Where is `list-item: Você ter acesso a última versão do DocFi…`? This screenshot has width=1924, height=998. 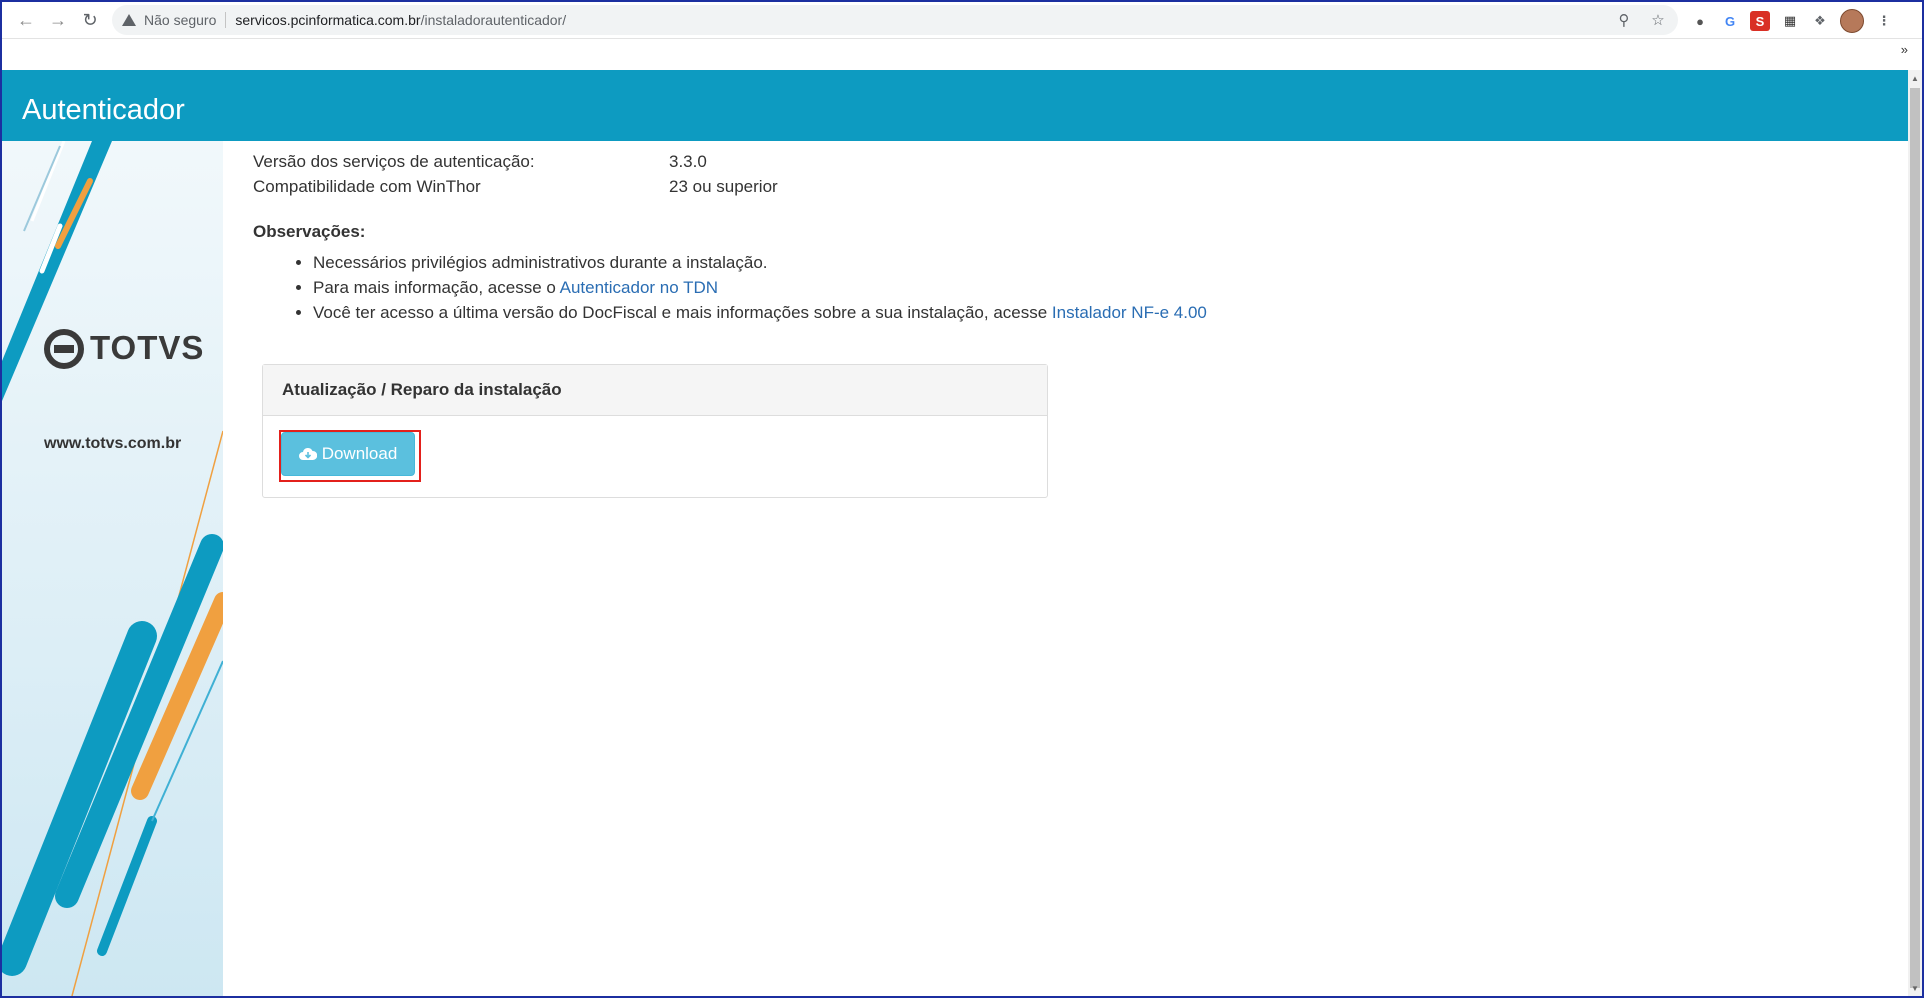 list-item: Você ter acesso a última versão do DocFi… is located at coordinates (1083, 312).